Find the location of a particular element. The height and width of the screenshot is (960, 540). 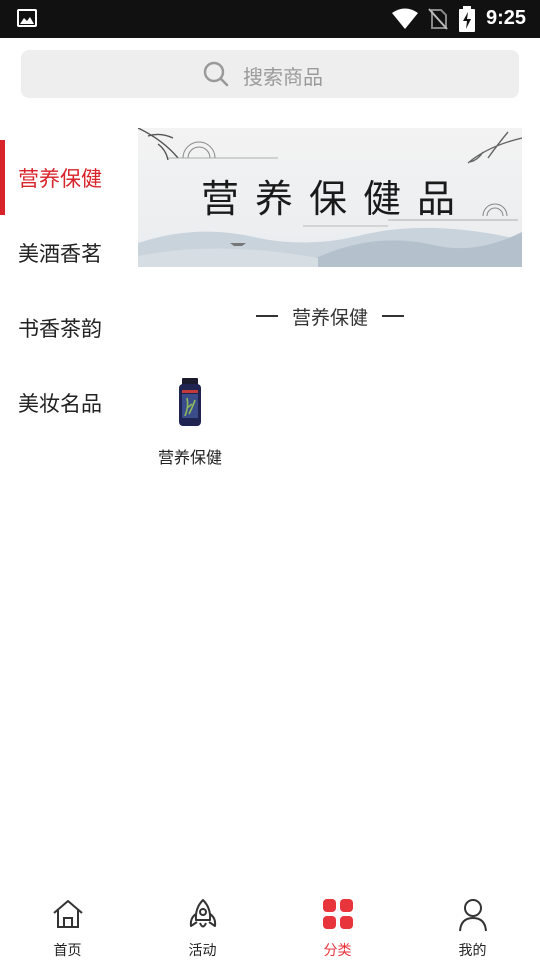

tab-category: 分类 is located at coordinates (337, 925).